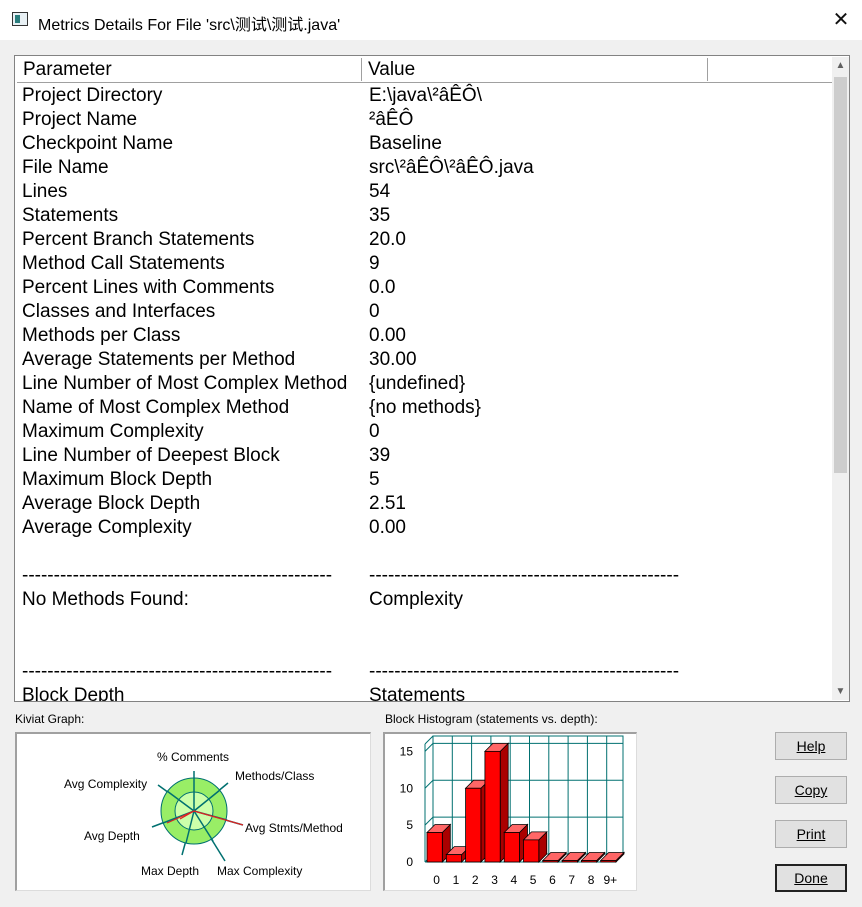  I want to click on parameter-cell: Maximum Block Depth, so click(117, 479).